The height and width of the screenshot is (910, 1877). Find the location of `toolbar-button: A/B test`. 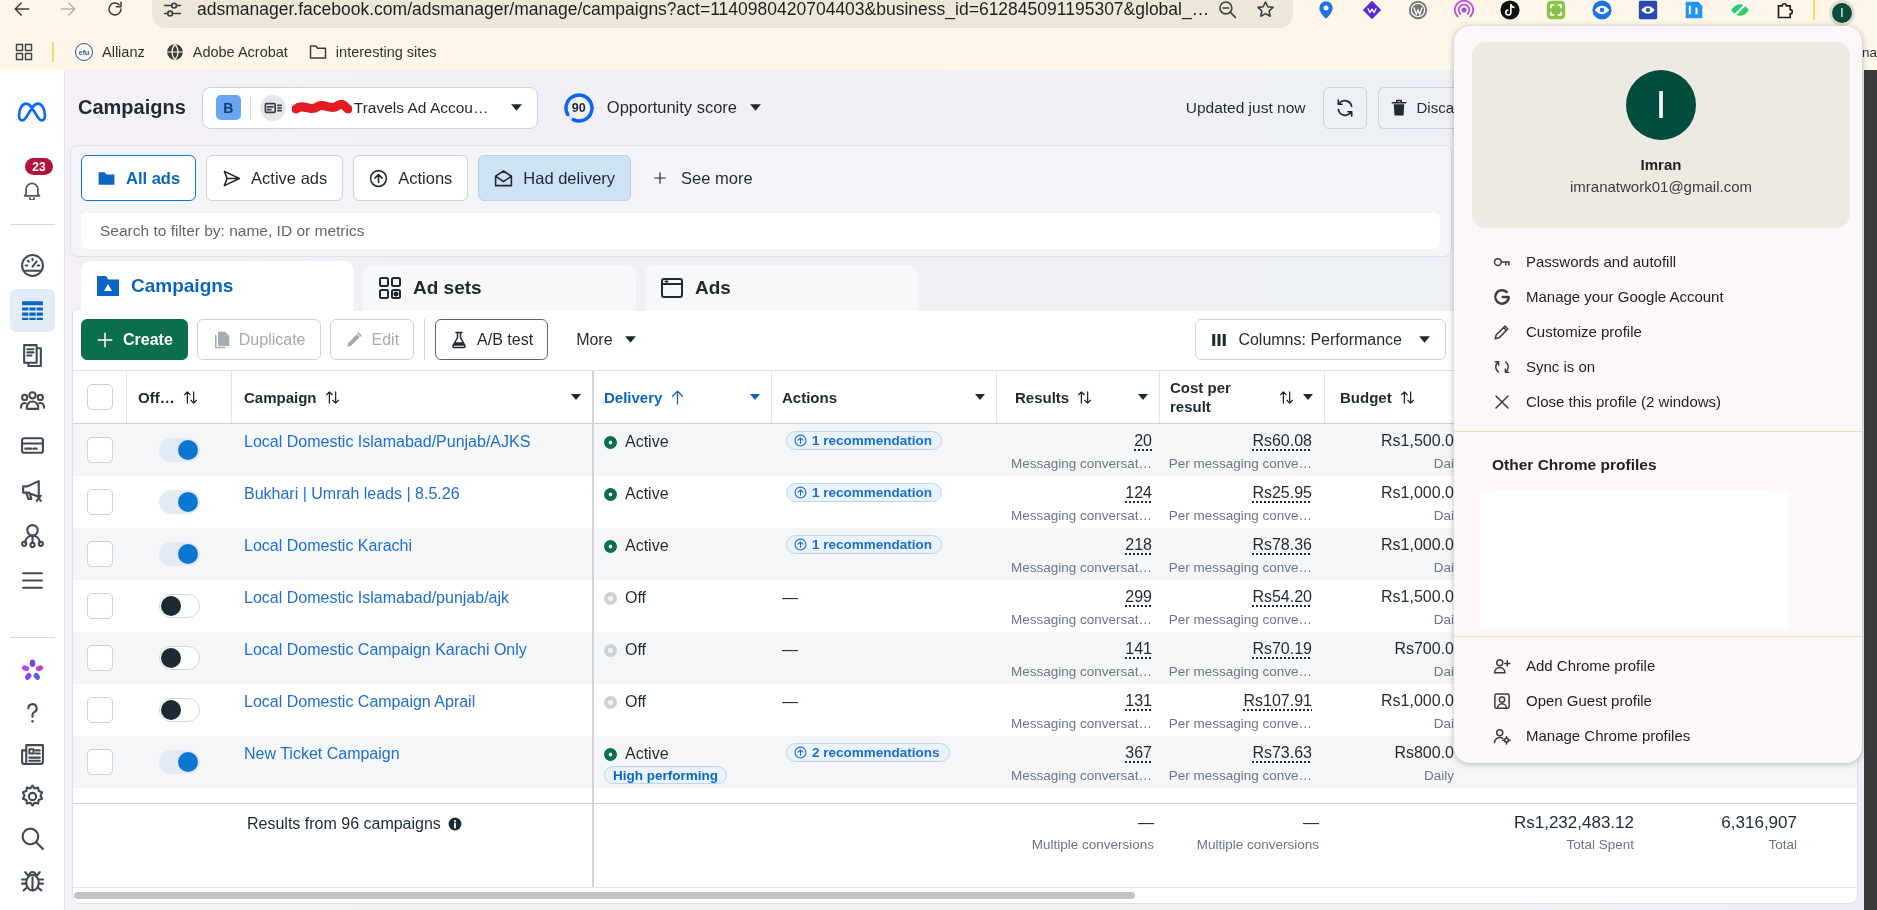

toolbar-button: A/B test is located at coordinates (492, 339).